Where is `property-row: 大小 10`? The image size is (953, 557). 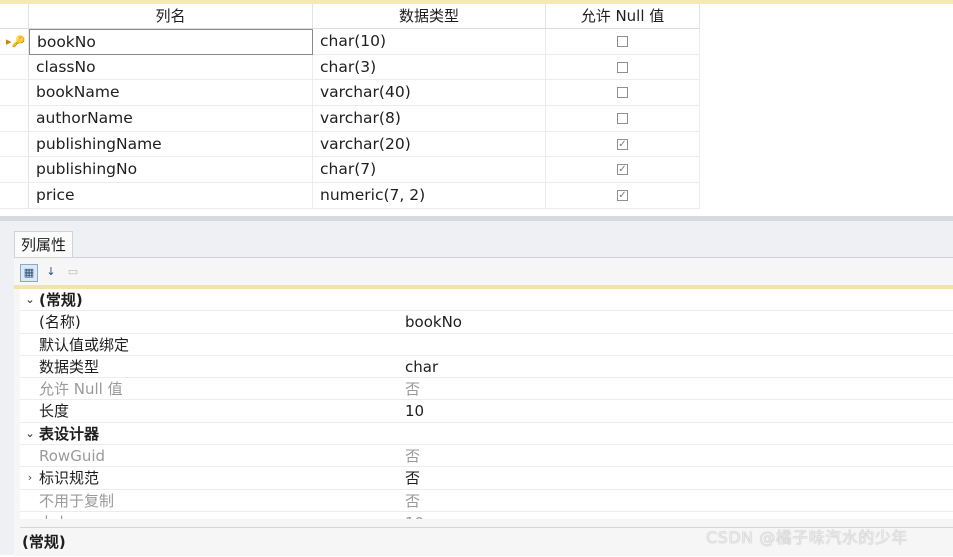
property-row: 大小 10 is located at coordinates (486, 515).